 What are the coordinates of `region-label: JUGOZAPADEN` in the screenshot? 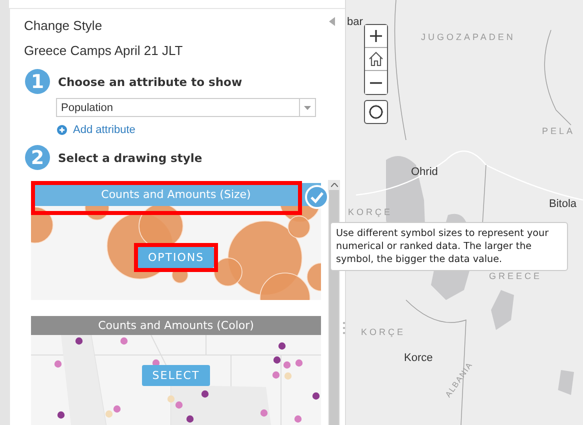 It's located at (468, 37).